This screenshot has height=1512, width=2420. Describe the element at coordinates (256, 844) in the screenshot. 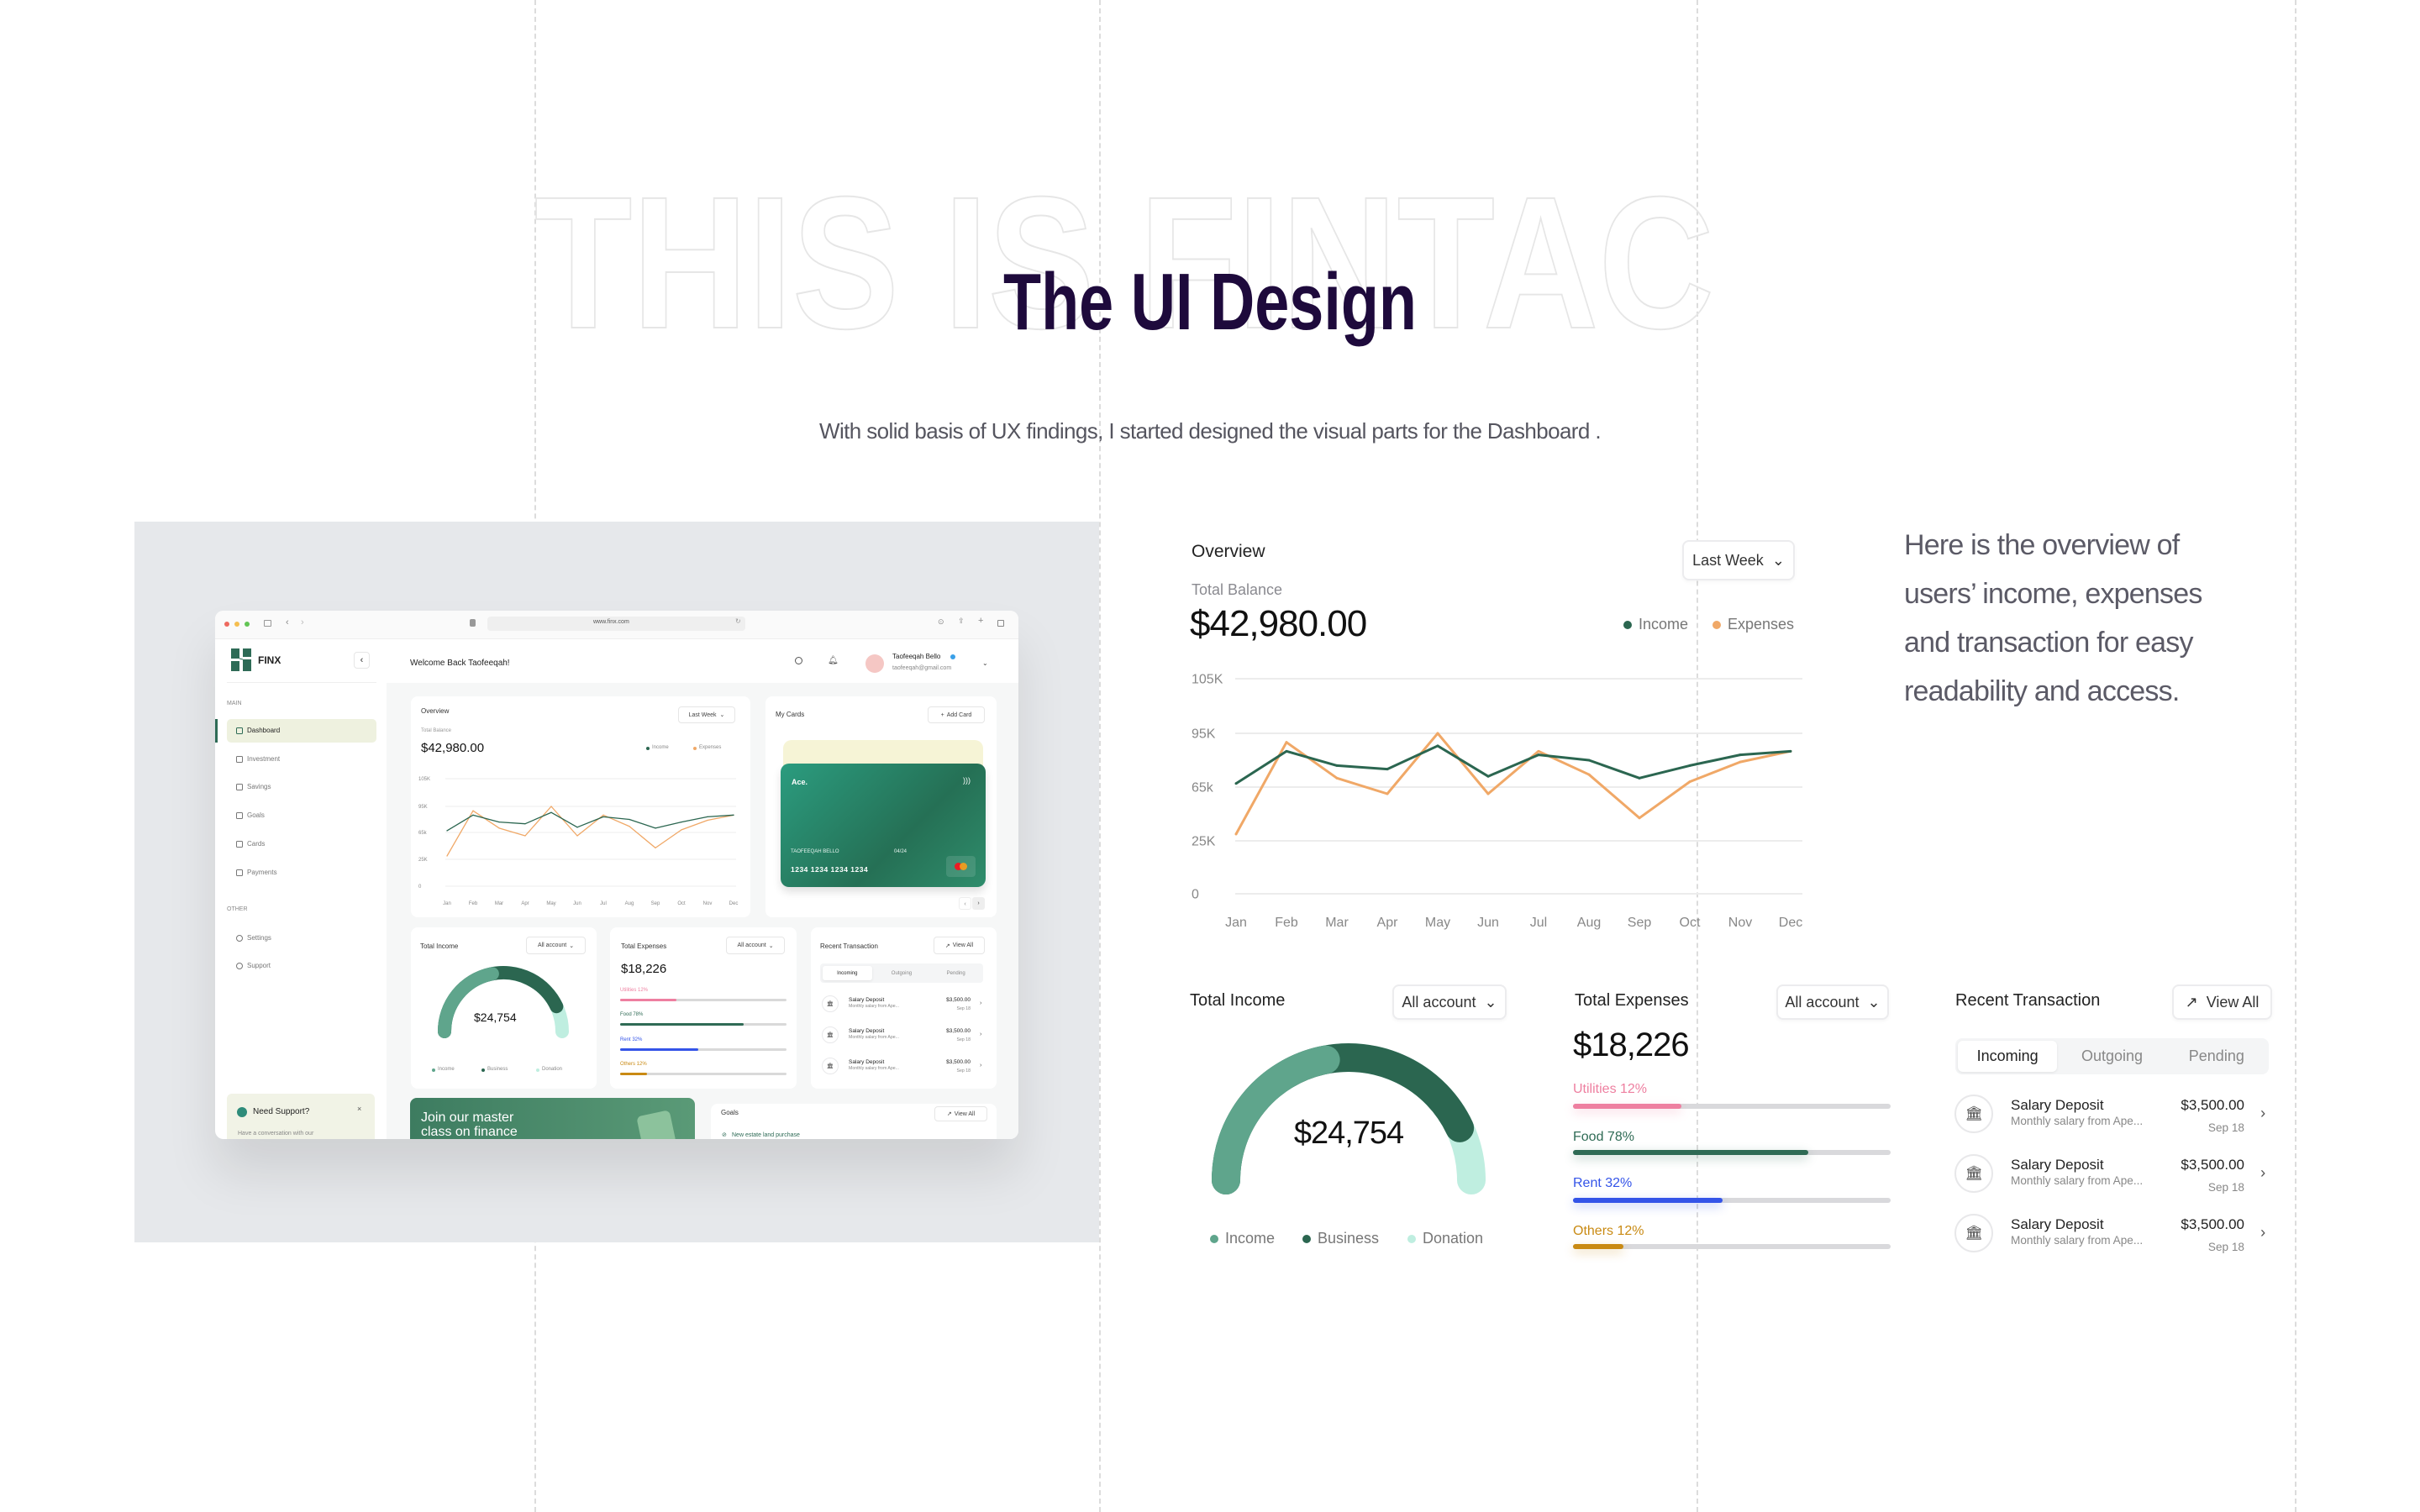

I see `sidebar-item-cards: Cards` at that location.